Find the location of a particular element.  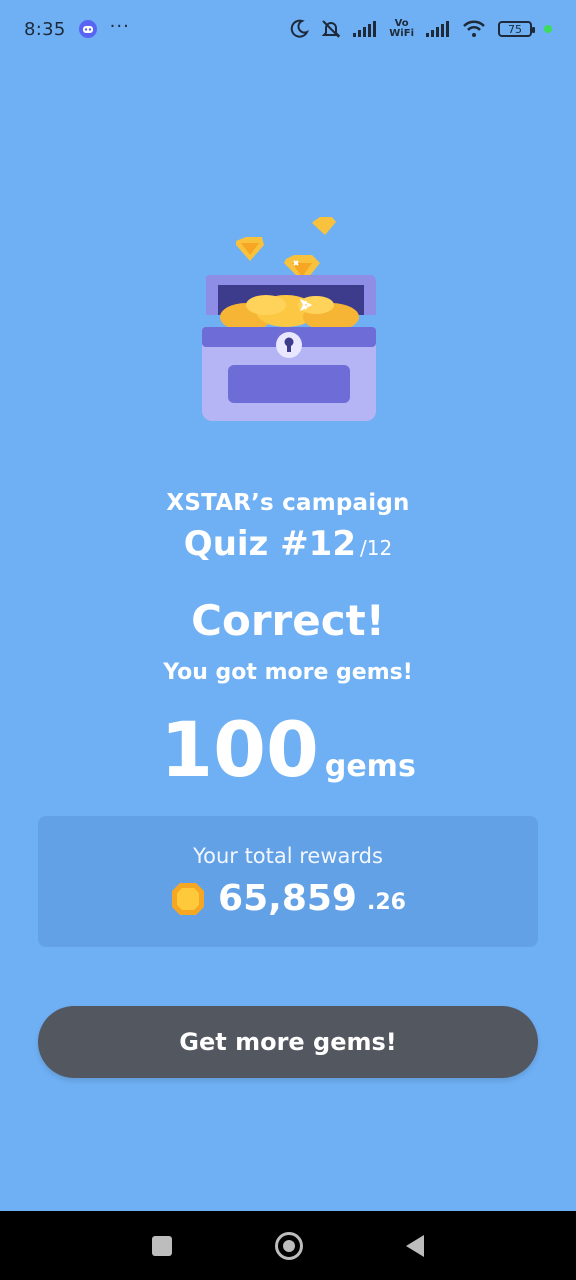

gems-amount: 100 is located at coordinates (239, 749).